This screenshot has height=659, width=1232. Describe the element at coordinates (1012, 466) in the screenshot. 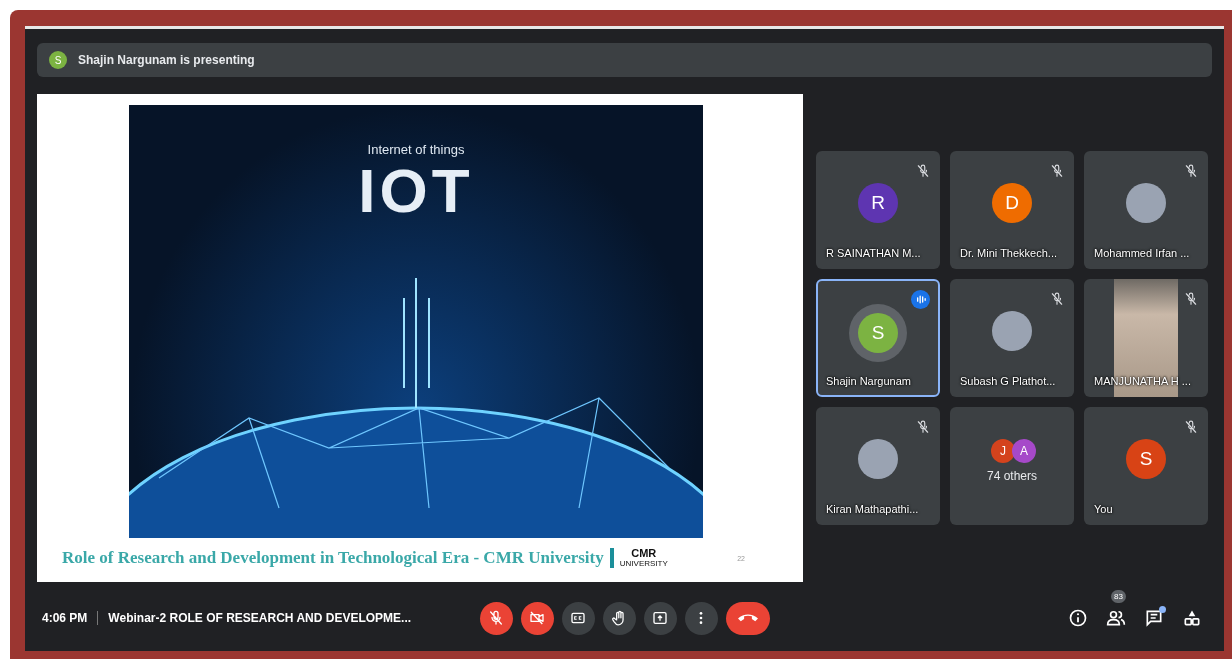

I see `participant-tile: J A 74 others` at that location.